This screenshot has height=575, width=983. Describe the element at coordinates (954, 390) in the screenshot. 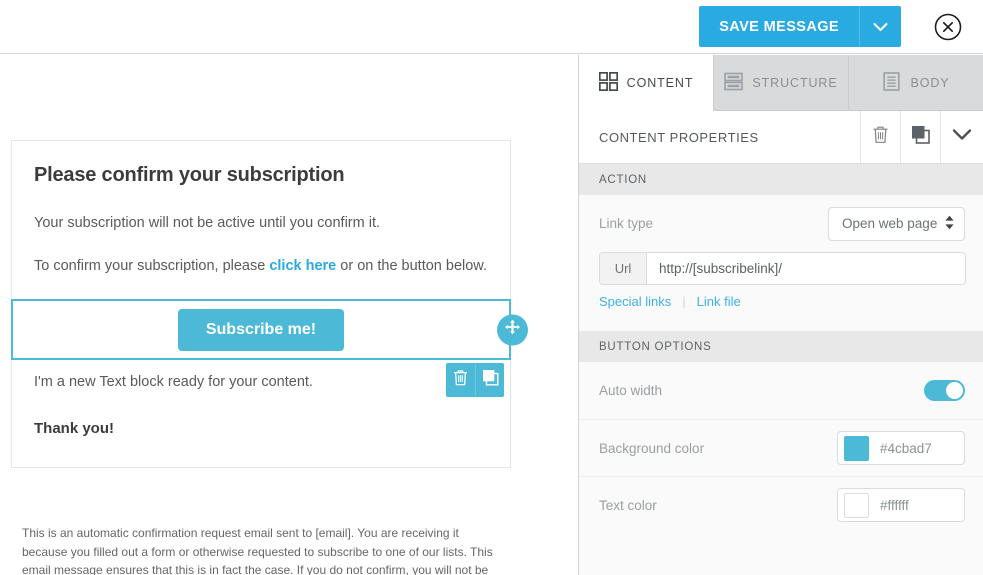

I see `toggle-knob` at that location.